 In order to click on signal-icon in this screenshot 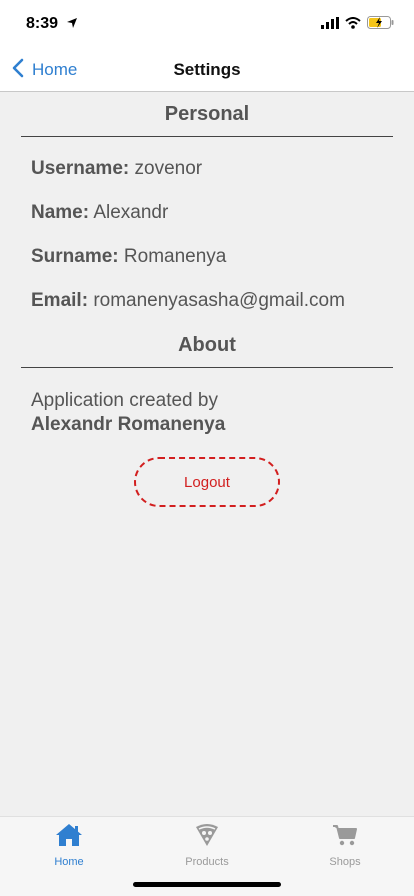, I will do `click(330, 25)`.